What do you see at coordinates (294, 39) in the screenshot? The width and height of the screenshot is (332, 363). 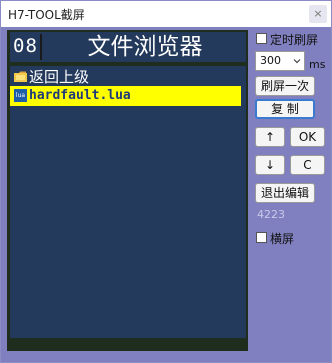 I see `timer-refresh-label: 定时刷屏` at bounding box center [294, 39].